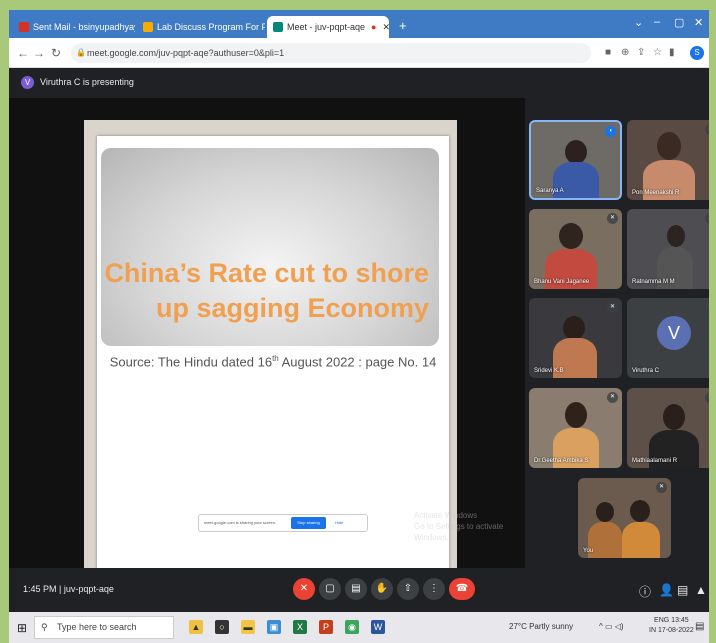  I want to click on participant-name: Viruthra C, so click(645, 371).